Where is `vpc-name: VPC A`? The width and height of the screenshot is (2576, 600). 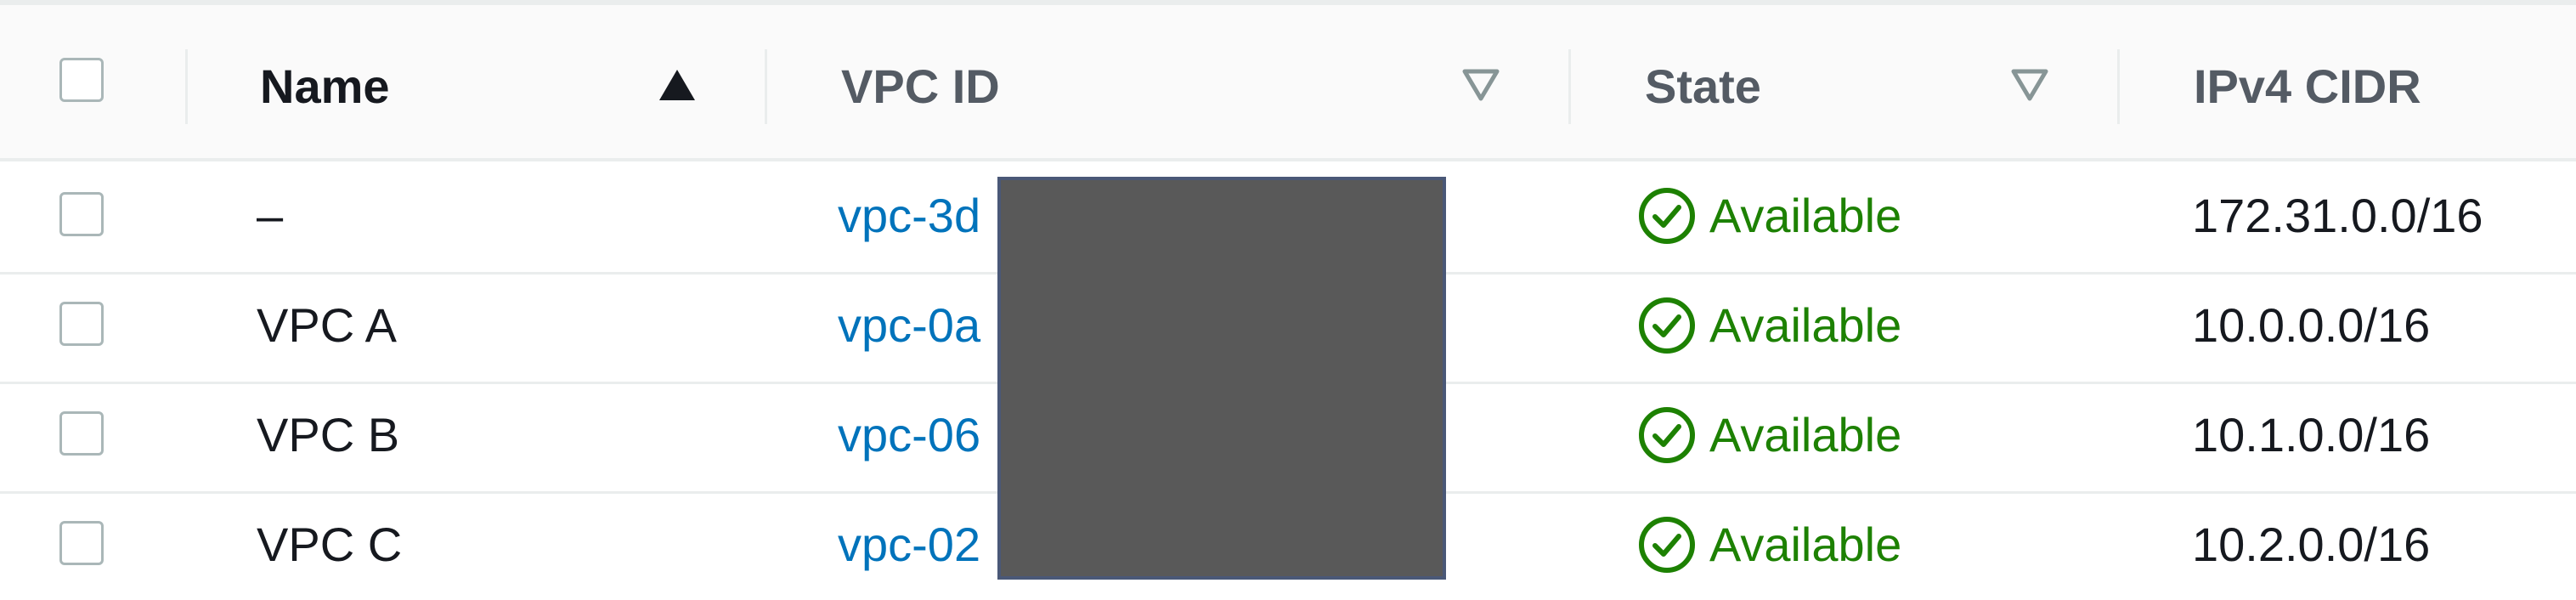 vpc-name: VPC A is located at coordinates (327, 325).